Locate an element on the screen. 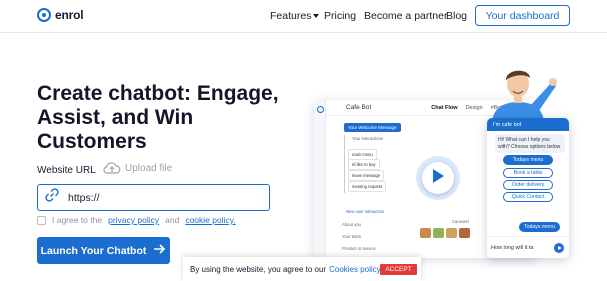 The height and width of the screenshot is (281, 607). arrow-right-icon is located at coordinates (160, 250).